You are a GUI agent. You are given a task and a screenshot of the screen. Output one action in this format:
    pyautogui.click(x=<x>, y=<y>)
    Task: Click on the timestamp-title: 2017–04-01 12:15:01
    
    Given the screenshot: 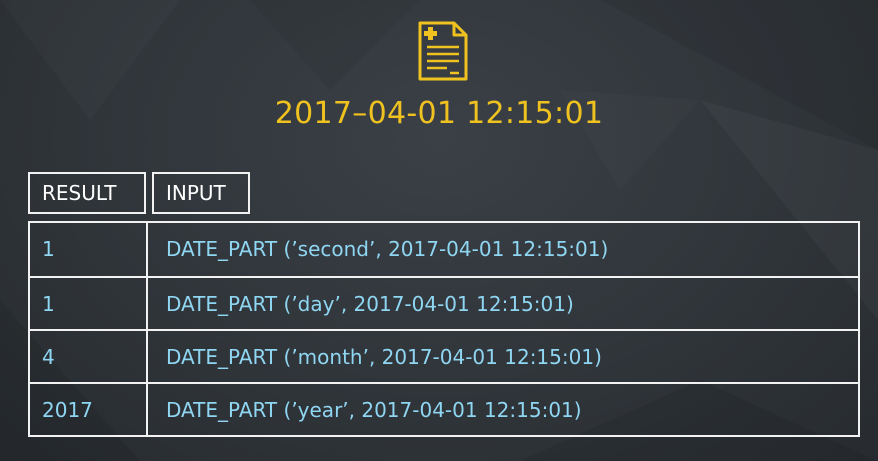 What is the action you would take?
    pyautogui.click(x=439, y=113)
    